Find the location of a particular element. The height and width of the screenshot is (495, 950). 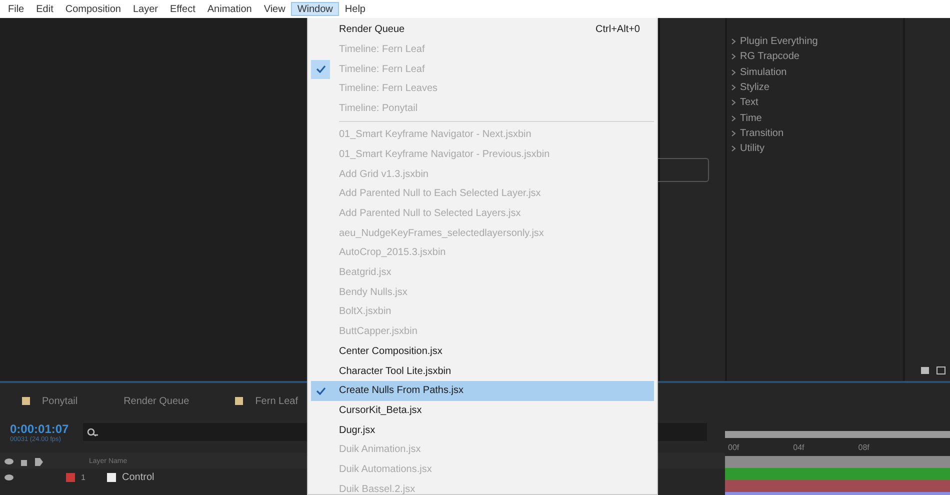

ruler-label: 00f is located at coordinates (734, 447).